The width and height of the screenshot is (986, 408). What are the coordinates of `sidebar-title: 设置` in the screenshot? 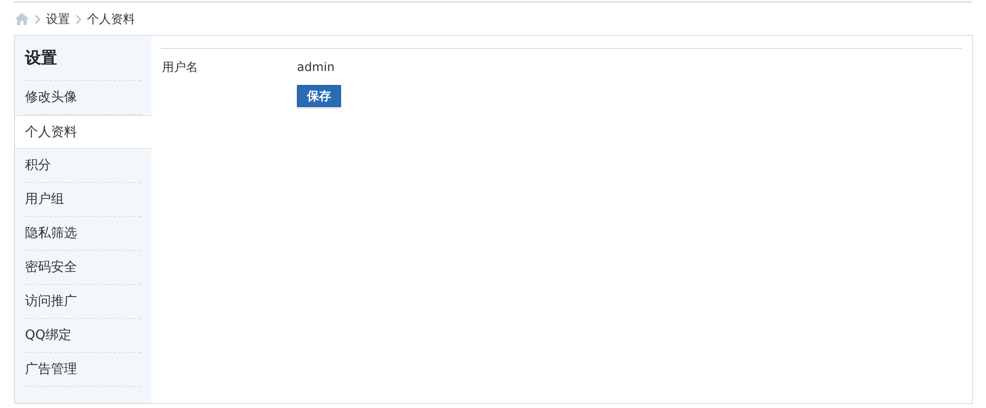 It's located at (83, 58).